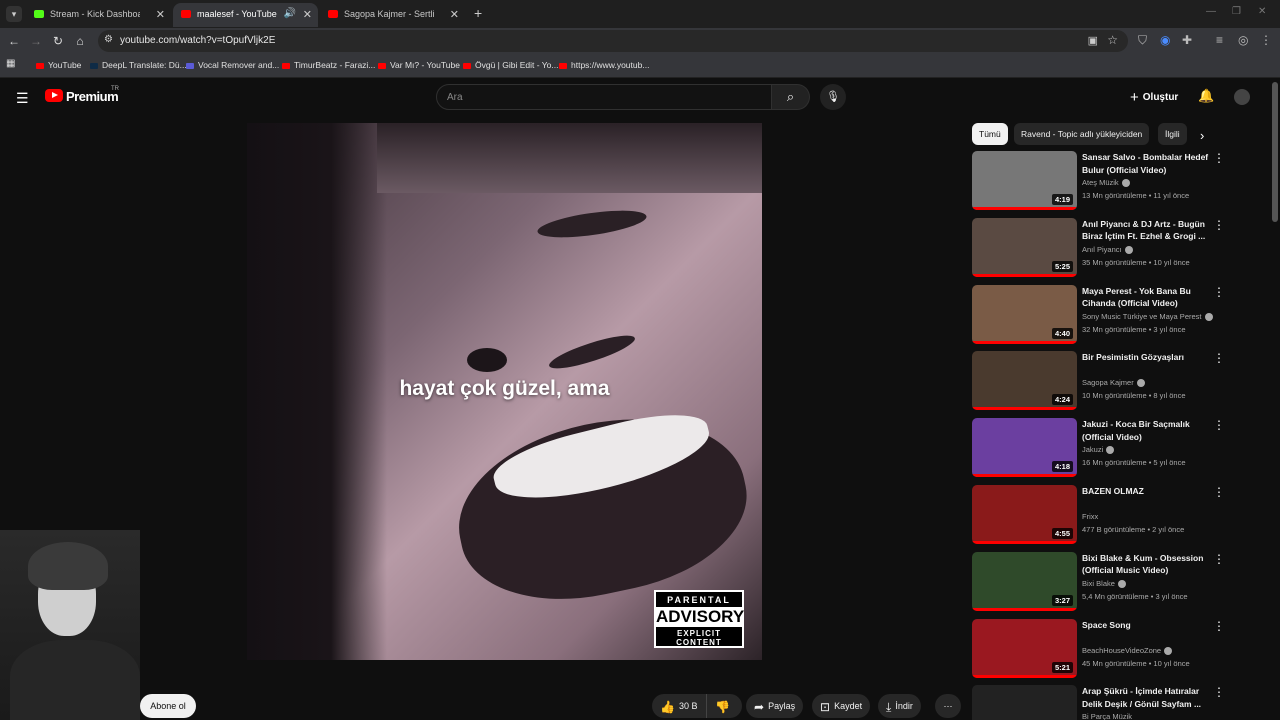 This screenshot has height=720, width=1280. Describe the element at coordinates (419, 65) in the screenshot. I see `bookmark-var-mi: Var Mı? - YouTube` at that location.